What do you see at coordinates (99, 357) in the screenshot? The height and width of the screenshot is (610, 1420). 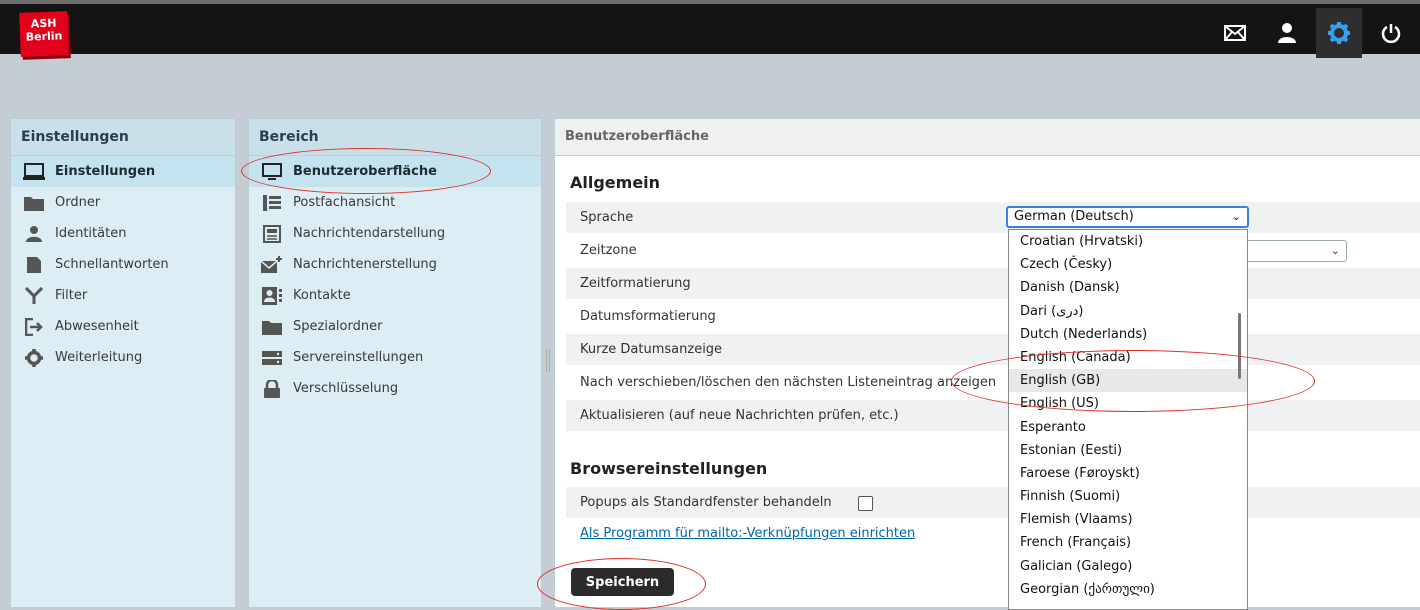 I see `nav-item-label: Weiterleitung` at bounding box center [99, 357].